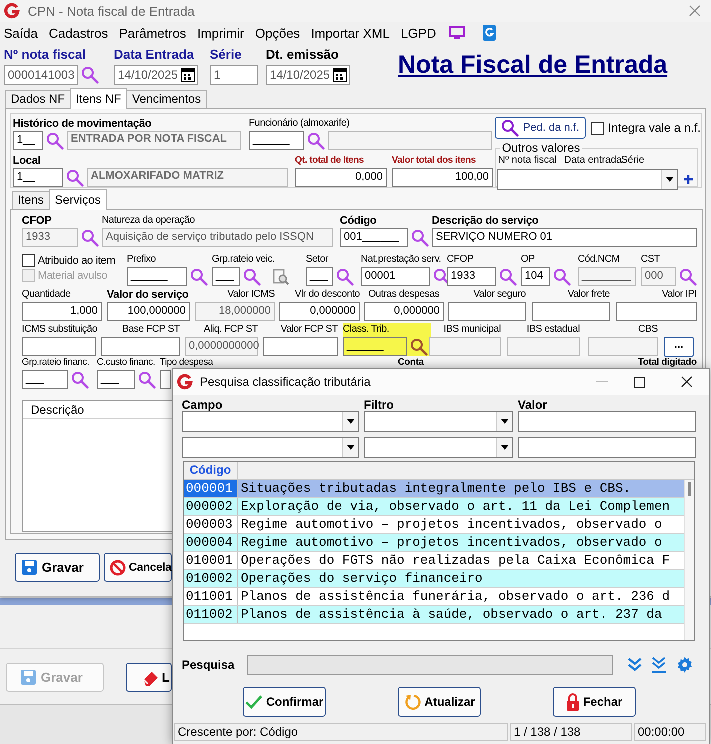 The height and width of the screenshot is (744, 711). What do you see at coordinates (154, 140) in the screenshot?
I see `text-field: ENTRADA POR NOTA FISCAL` at bounding box center [154, 140].